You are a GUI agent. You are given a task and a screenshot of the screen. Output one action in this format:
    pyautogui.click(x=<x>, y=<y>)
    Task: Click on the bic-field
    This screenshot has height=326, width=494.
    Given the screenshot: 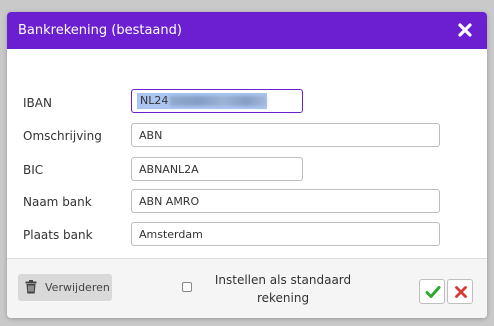 What is the action you would take?
    pyautogui.click(x=217, y=169)
    